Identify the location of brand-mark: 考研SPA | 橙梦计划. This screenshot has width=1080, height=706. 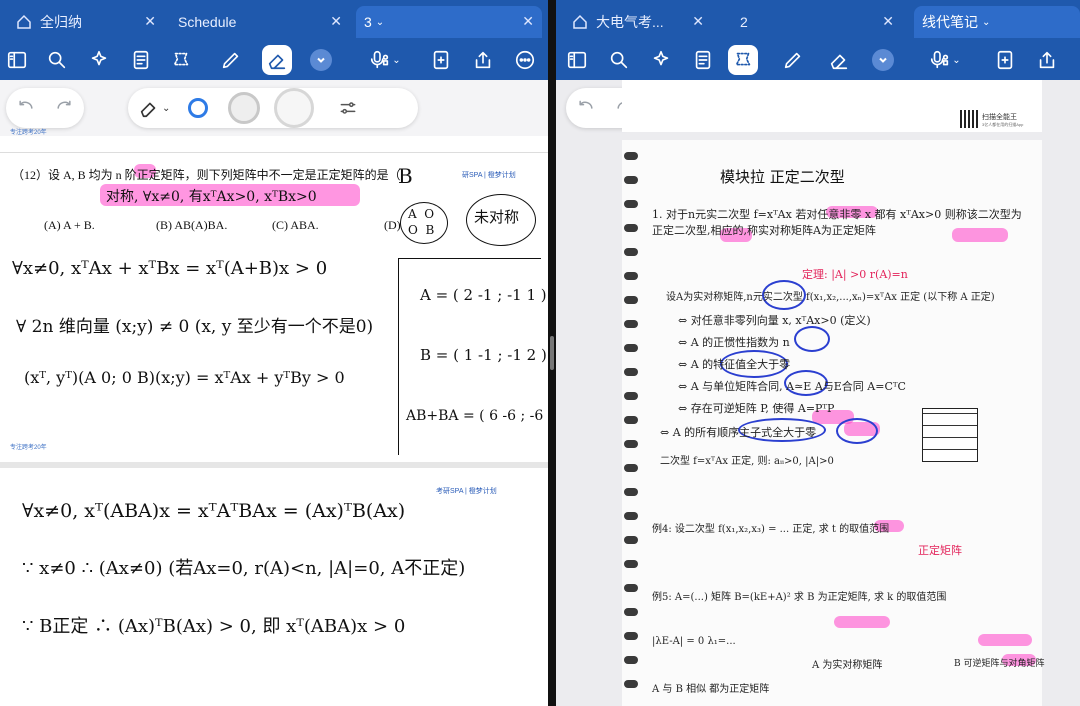
(466, 491).